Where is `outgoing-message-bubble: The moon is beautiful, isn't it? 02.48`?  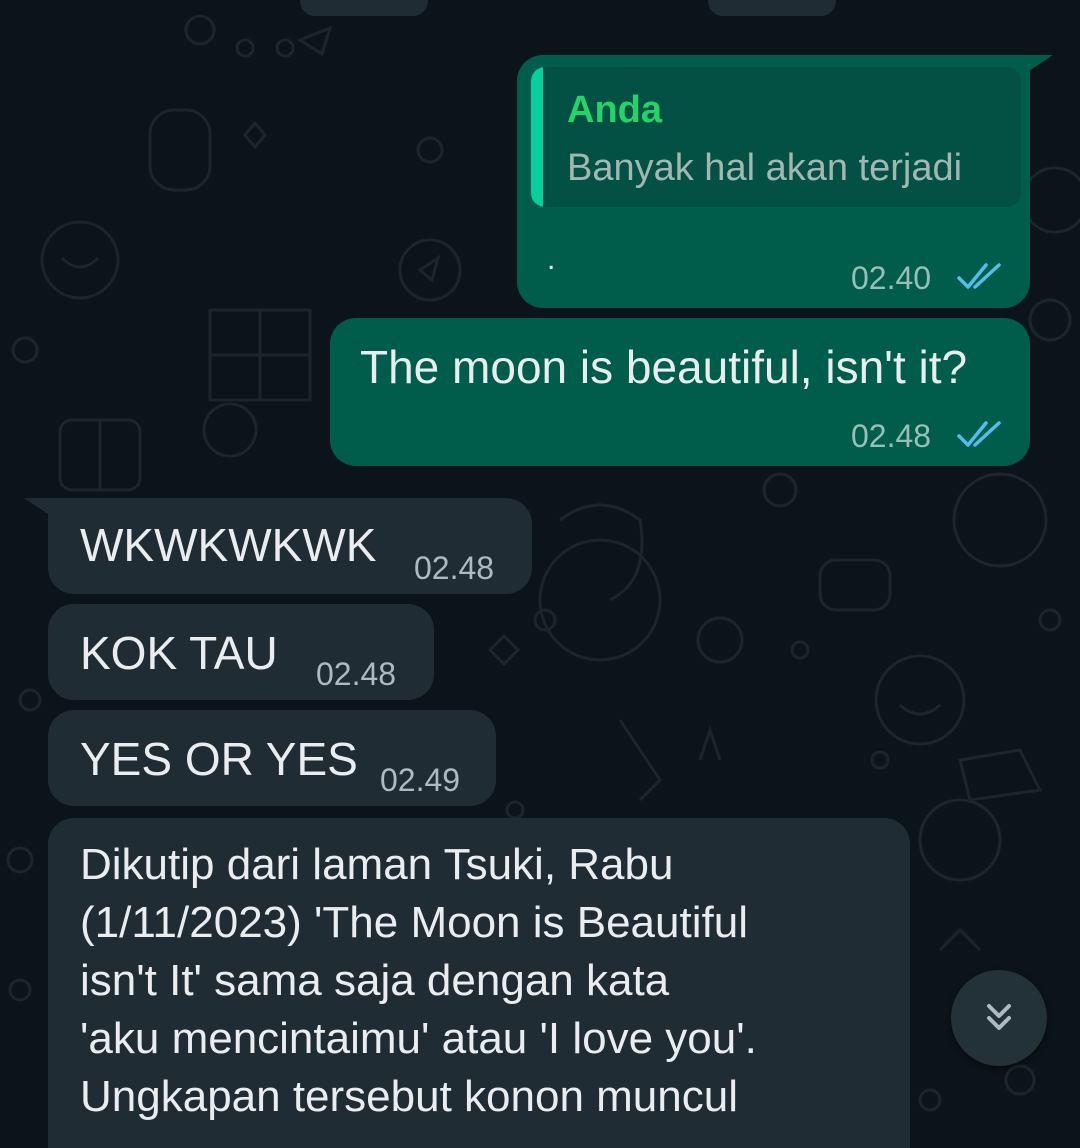
outgoing-message-bubble: The moon is beautiful, isn't it? 02.48 is located at coordinates (680, 392).